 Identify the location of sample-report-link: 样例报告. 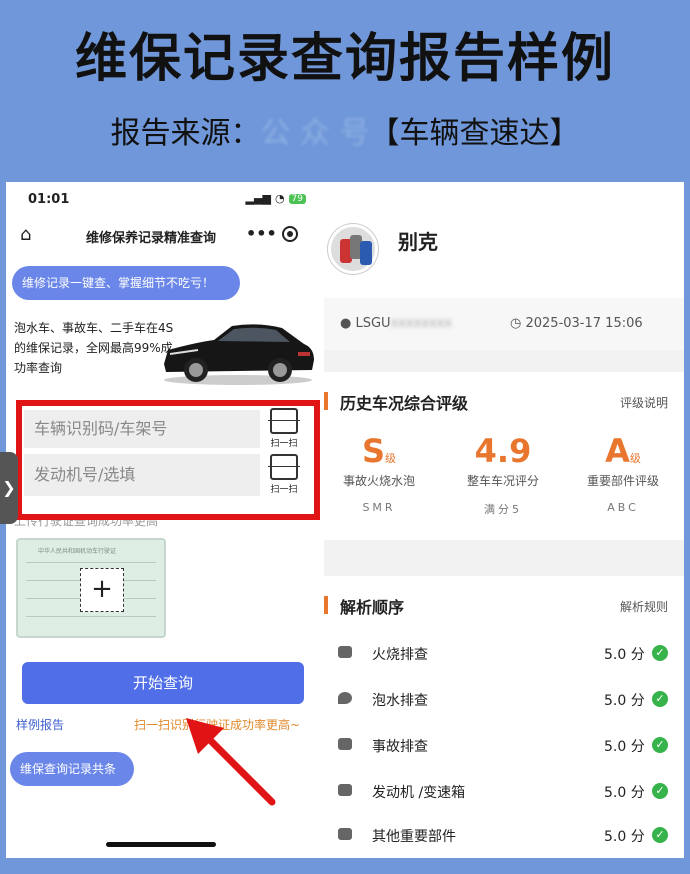
(40, 724).